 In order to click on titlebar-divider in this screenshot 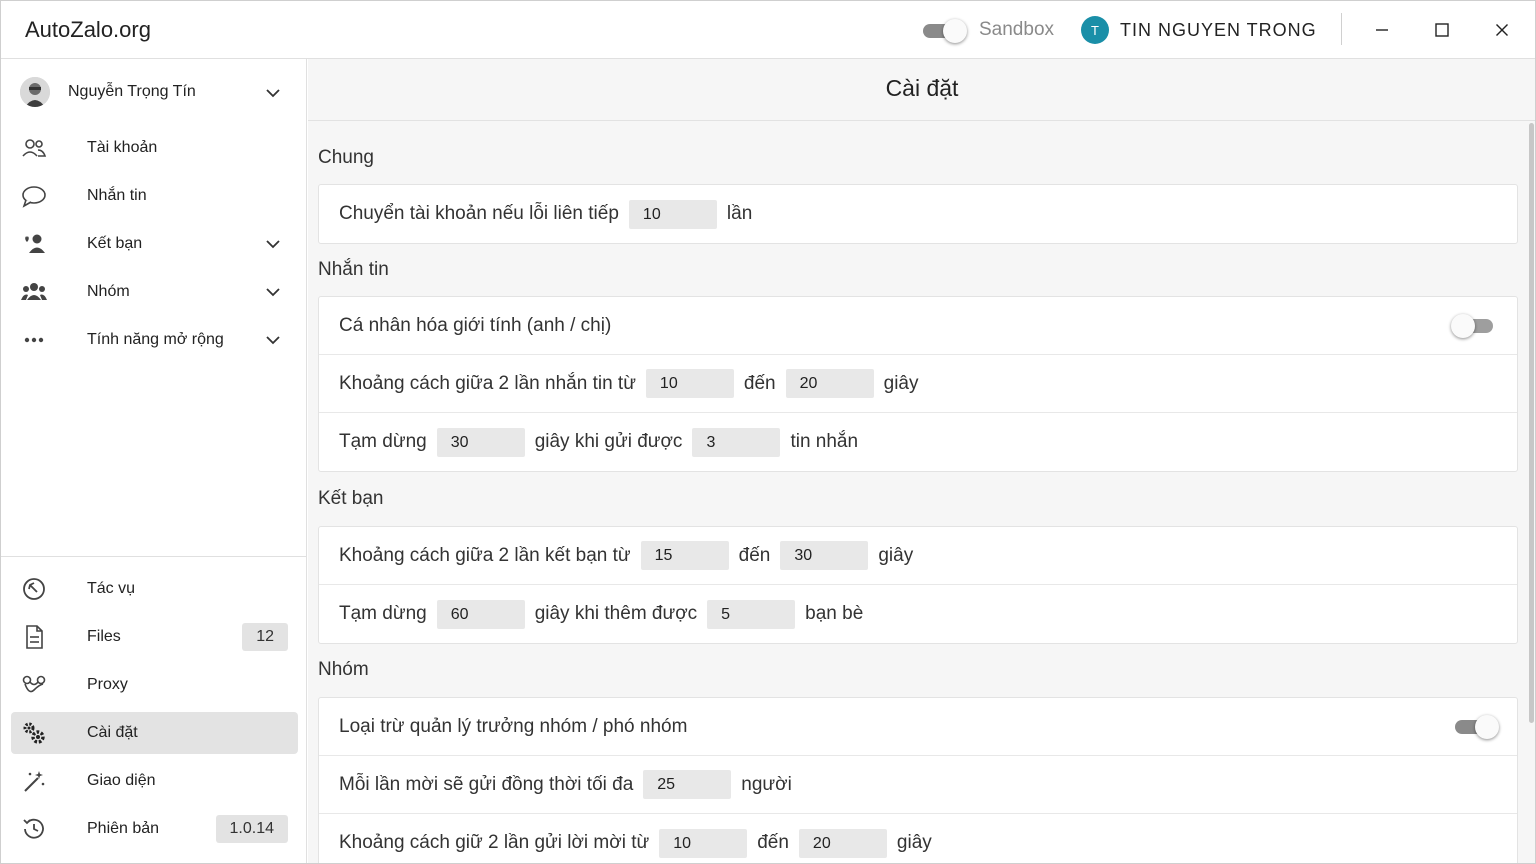, I will do `click(1341, 29)`.